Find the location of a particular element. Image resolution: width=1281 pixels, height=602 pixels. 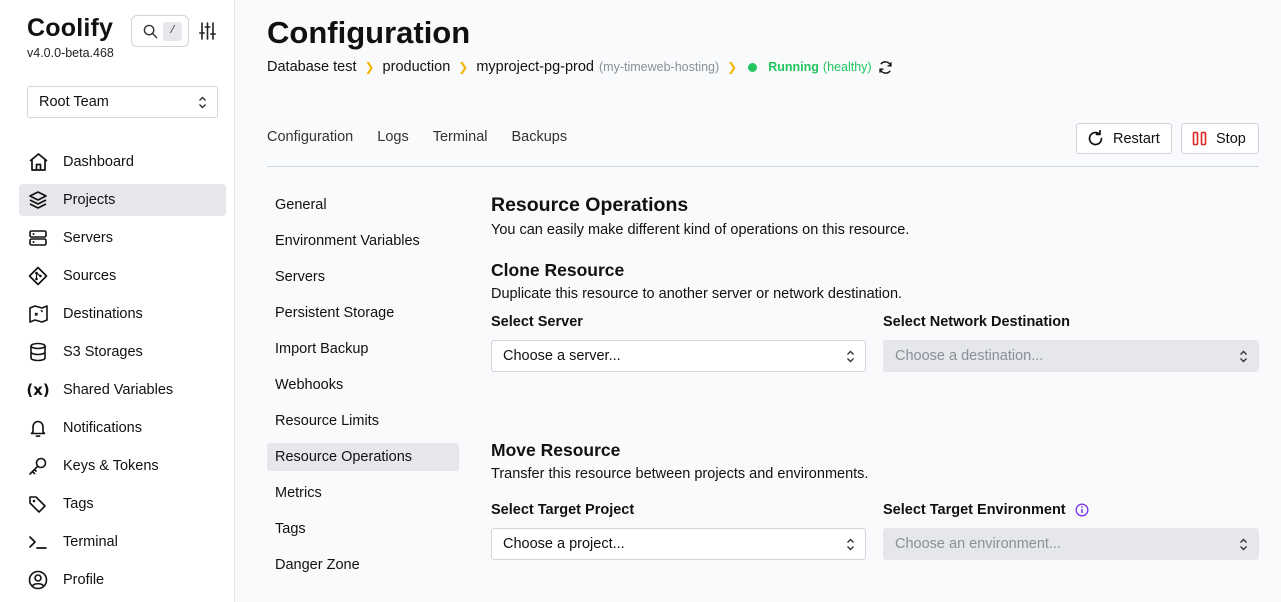

home-icon is located at coordinates (38, 162).